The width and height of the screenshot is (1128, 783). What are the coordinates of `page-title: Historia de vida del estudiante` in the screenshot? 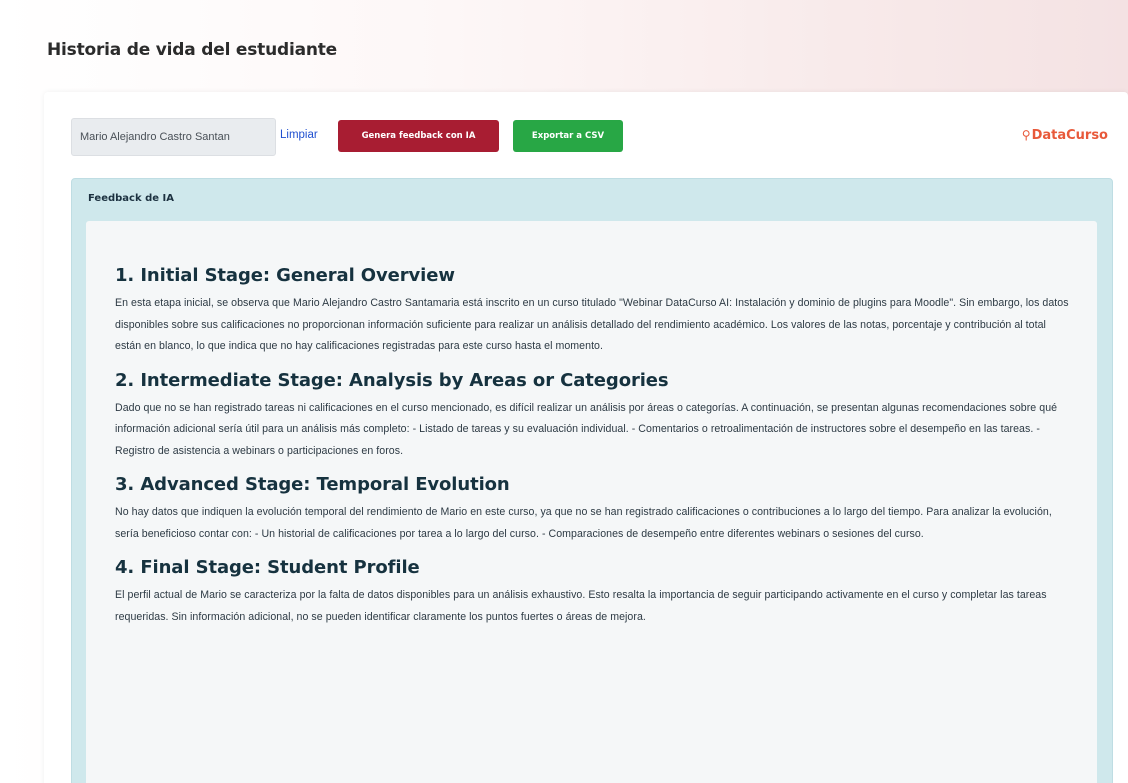 It's located at (192, 50).